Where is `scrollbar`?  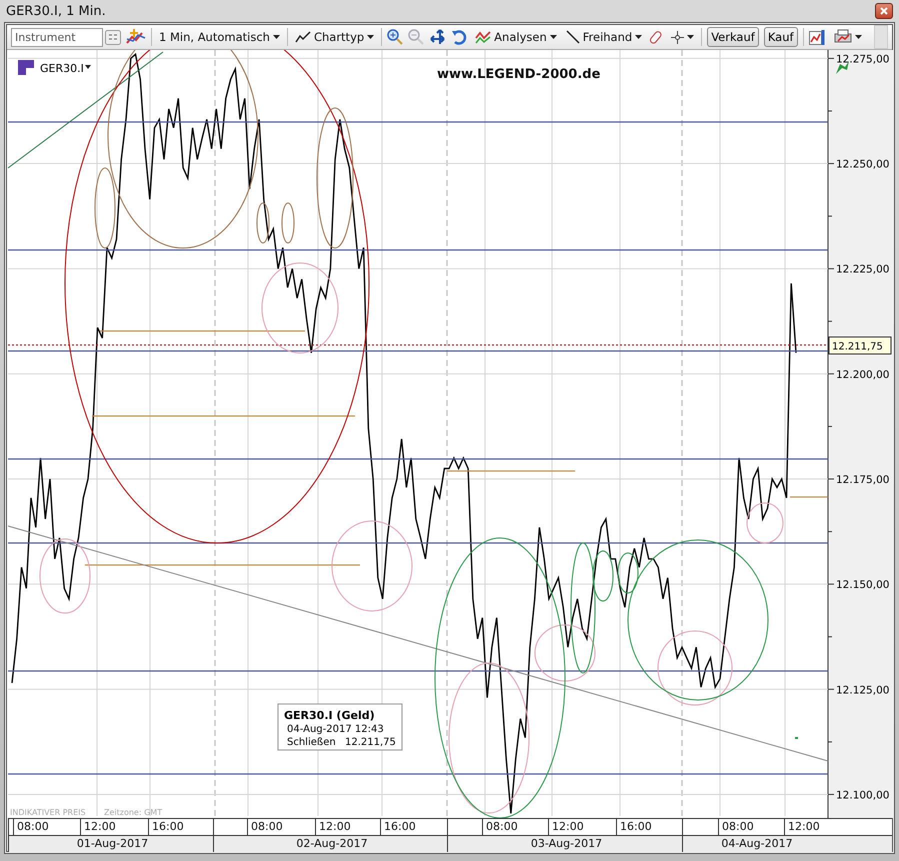
scrollbar is located at coordinates (881, 37).